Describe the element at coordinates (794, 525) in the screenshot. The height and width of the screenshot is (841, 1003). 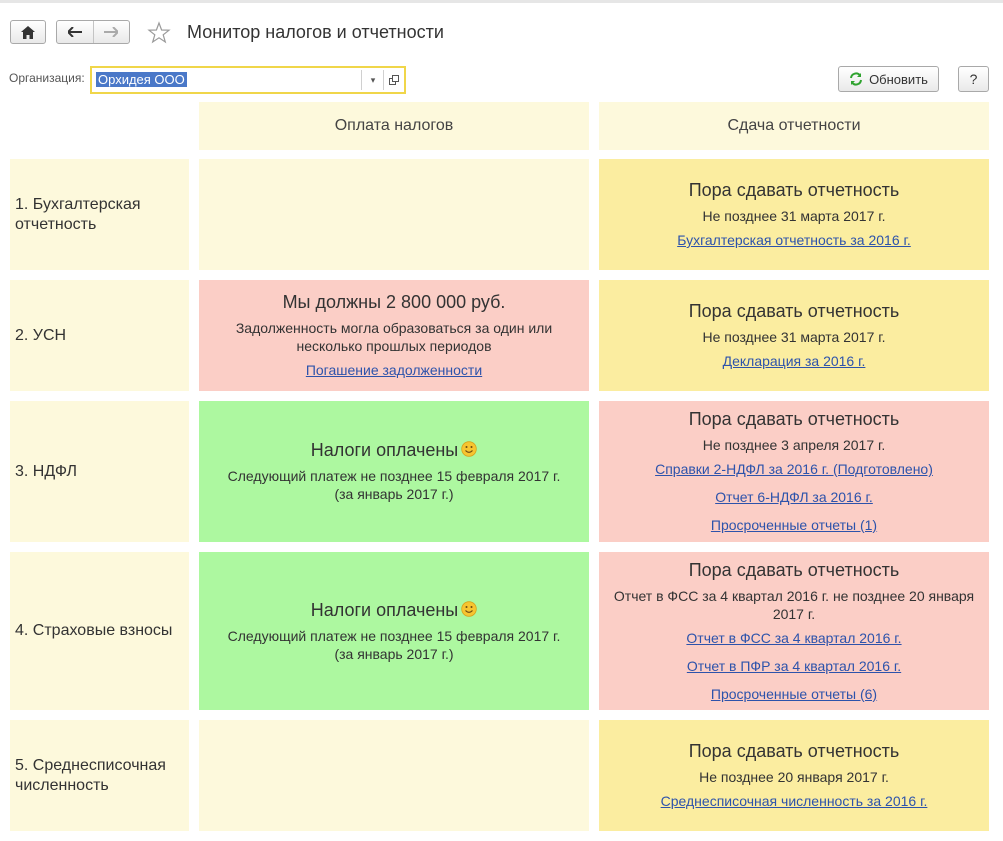
I see `overdue-reports-link: Просроченные отчеты (1)` at that location.